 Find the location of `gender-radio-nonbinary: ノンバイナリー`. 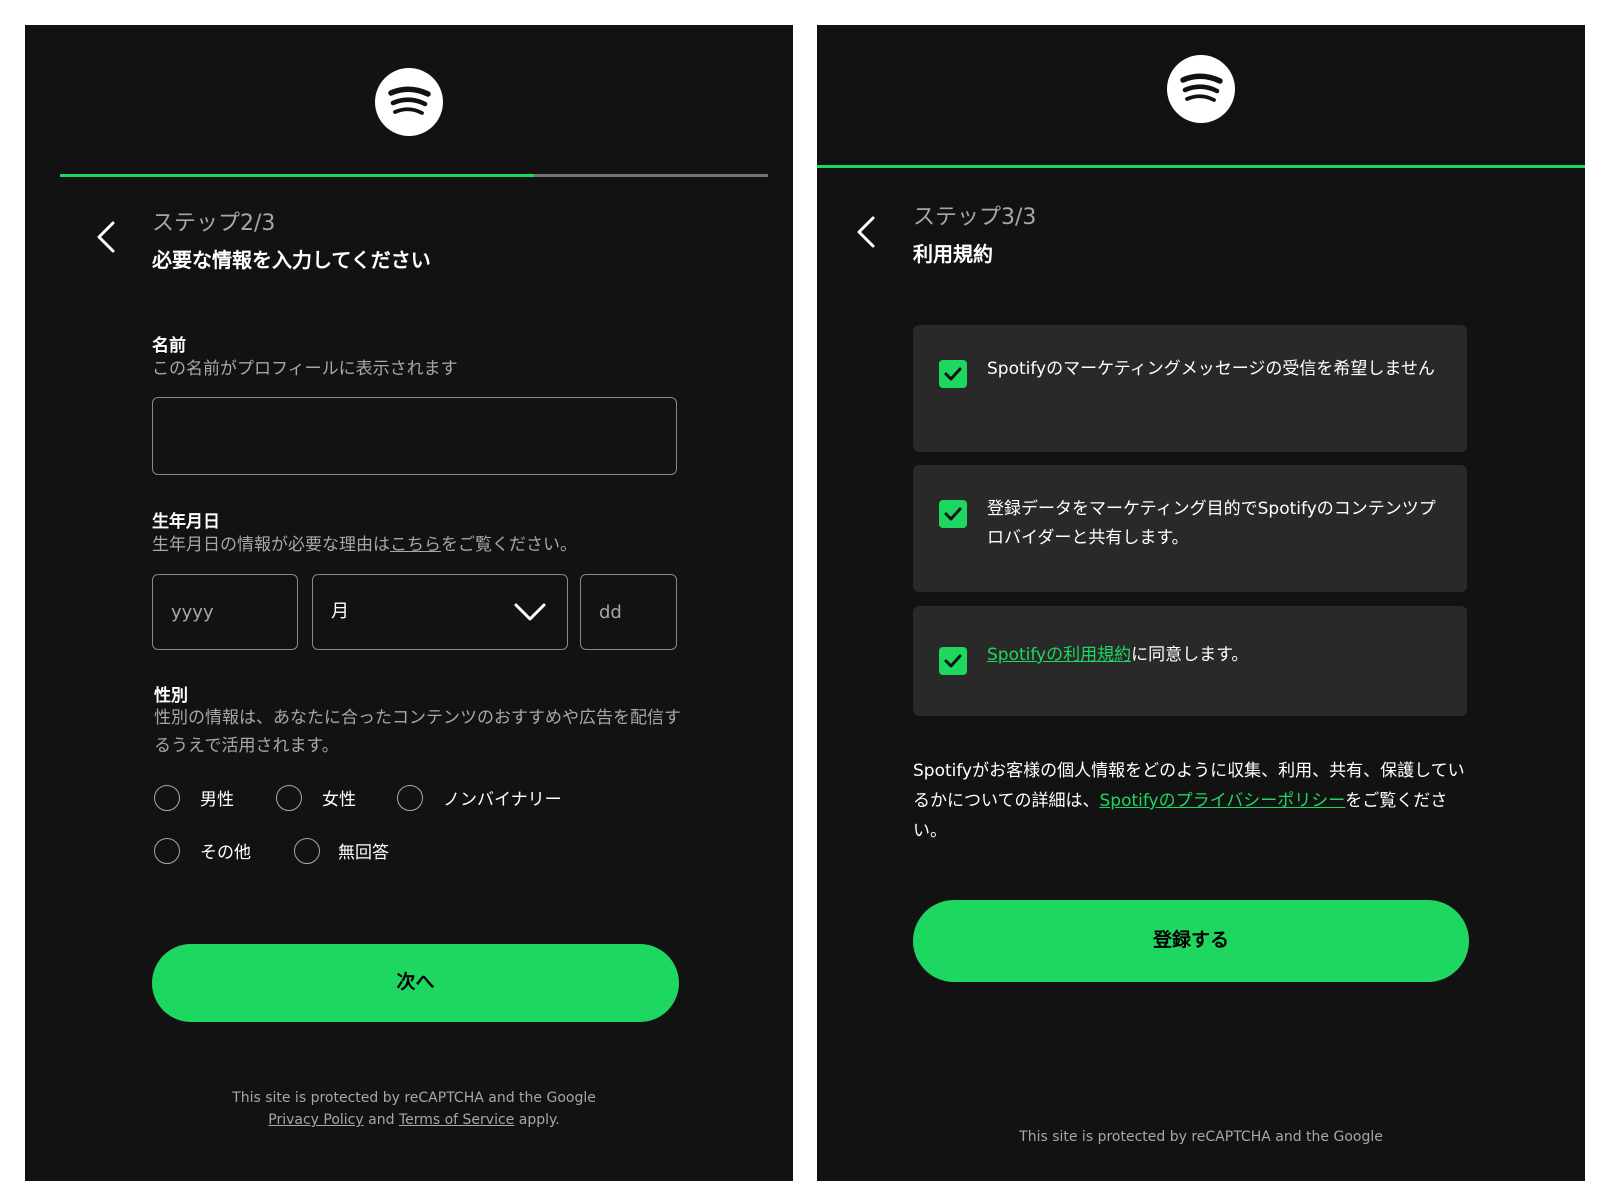

gender-radio-nonbinary: ノンバイナリー is located at coordinates (497, 798).